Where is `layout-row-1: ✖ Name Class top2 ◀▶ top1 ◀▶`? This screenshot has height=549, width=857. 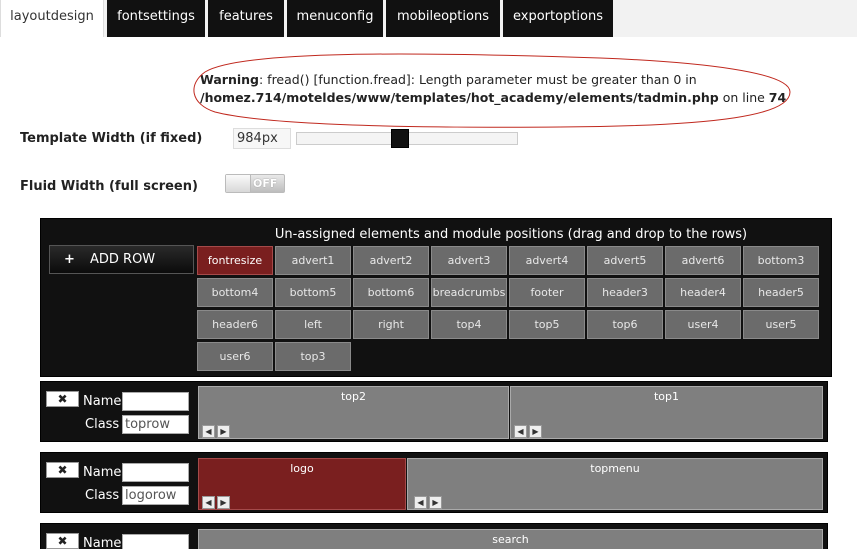
layout-row-1: ✖ Name Class top2 ◀▶ top1 ◀▶ is located at coordinates (434, 411).